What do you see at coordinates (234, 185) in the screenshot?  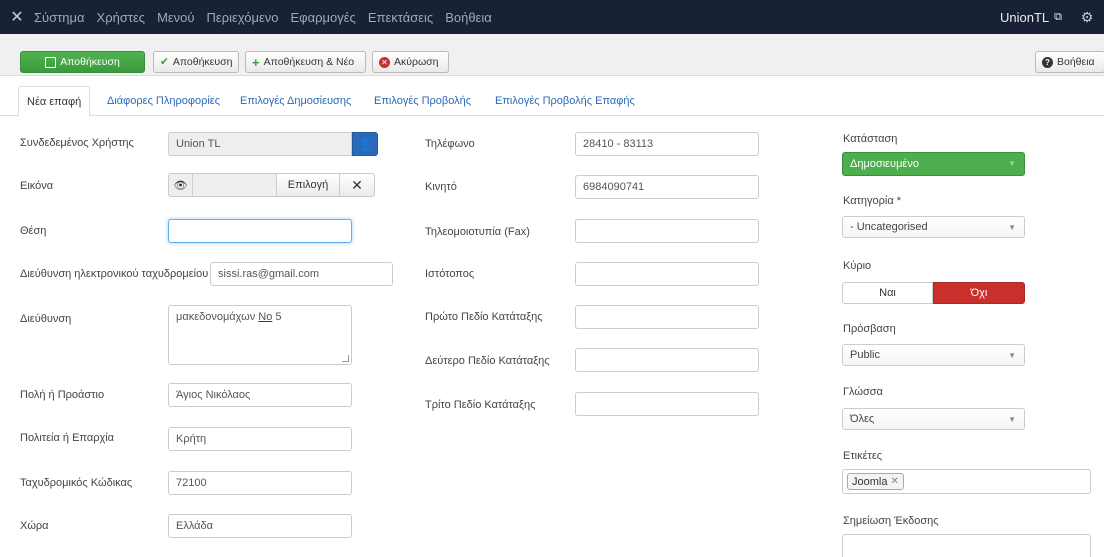 I see `image-field` at bounding box center [234, 185].